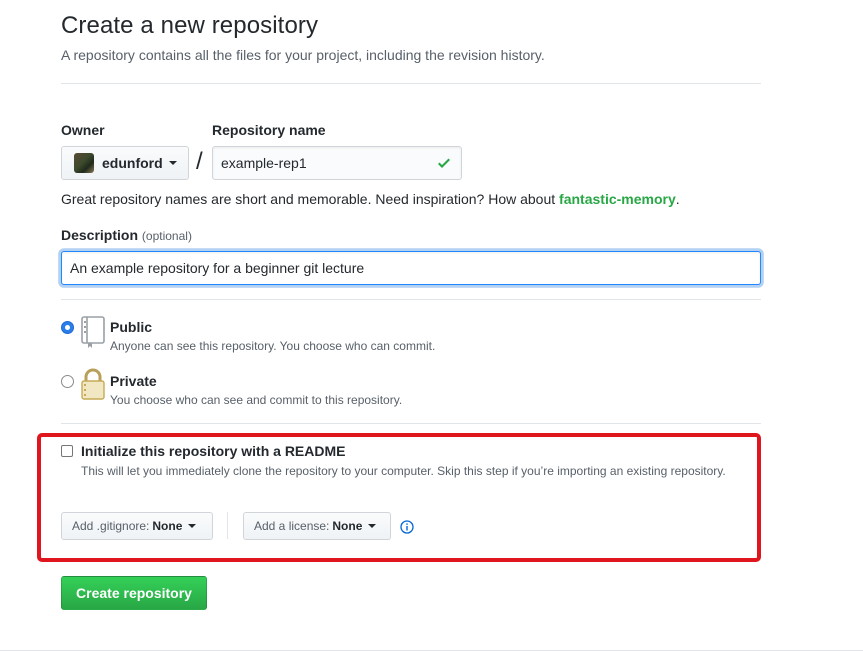 The width and height of the screenshot is (863, 651). What do you see at coordinates (93, 384) in the screenshot?
I see `lock-icon` at bounding box center [93, 384].